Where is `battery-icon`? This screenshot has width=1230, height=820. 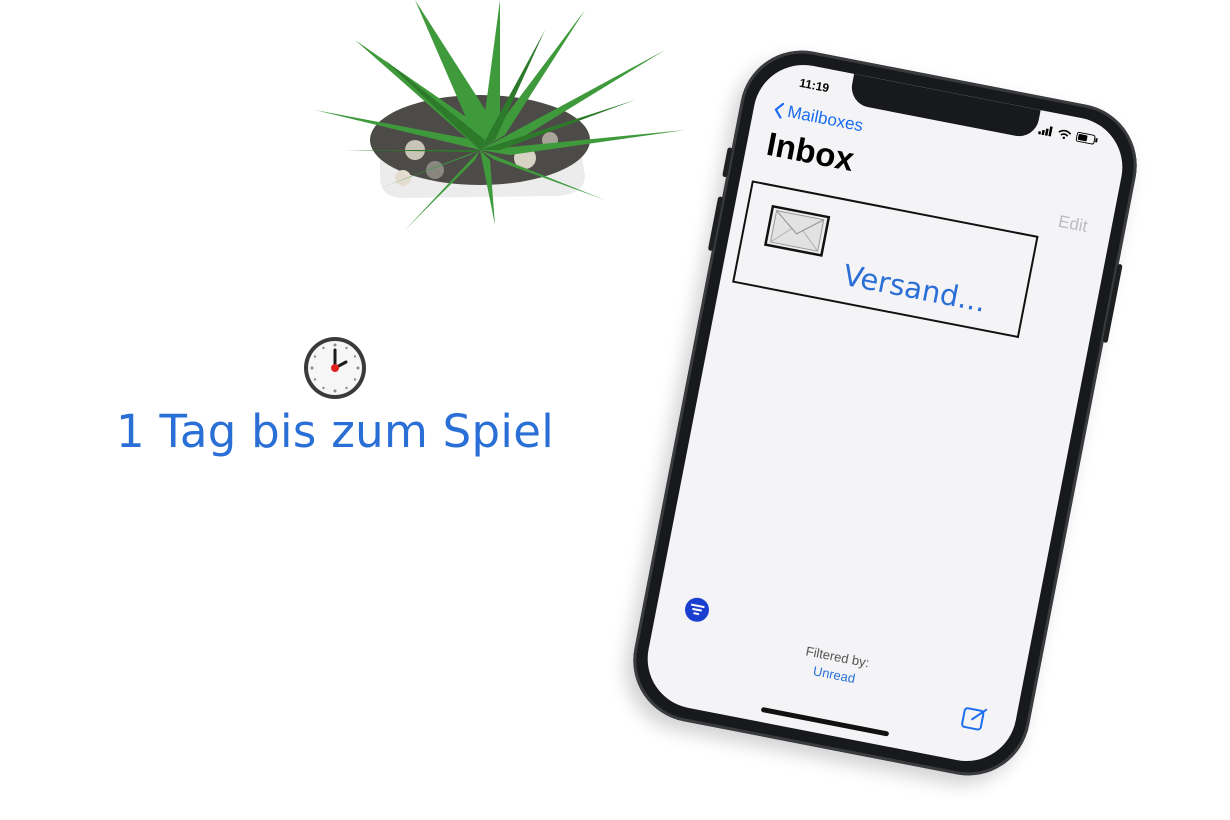
battery-icon is located at coordinates (1086, 138).